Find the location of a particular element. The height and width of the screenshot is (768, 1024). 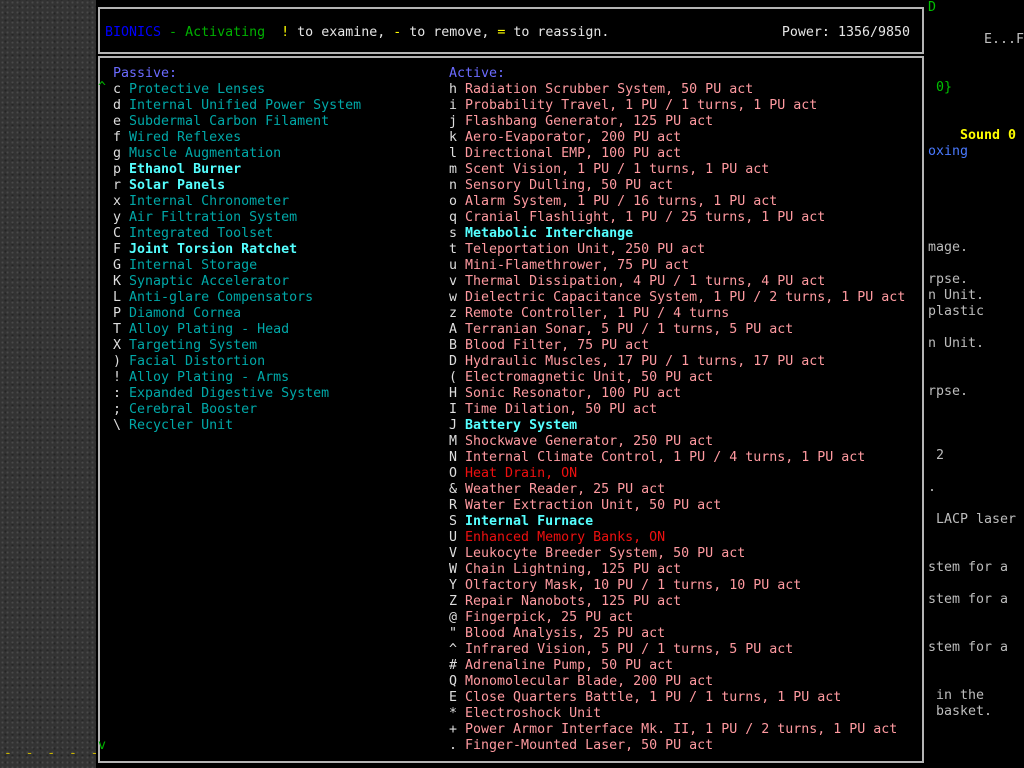

passive-bionic-item: \ Recycler Unit is located at coordinates (173, 426).